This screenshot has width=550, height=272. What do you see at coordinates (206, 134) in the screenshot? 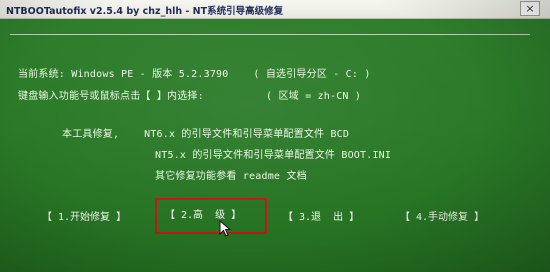
I see `repair-line-nt6: 本工具修复, NT6.x 的引导文件和引导菜单配置文件 BCD` at bounding box center [206, 134].